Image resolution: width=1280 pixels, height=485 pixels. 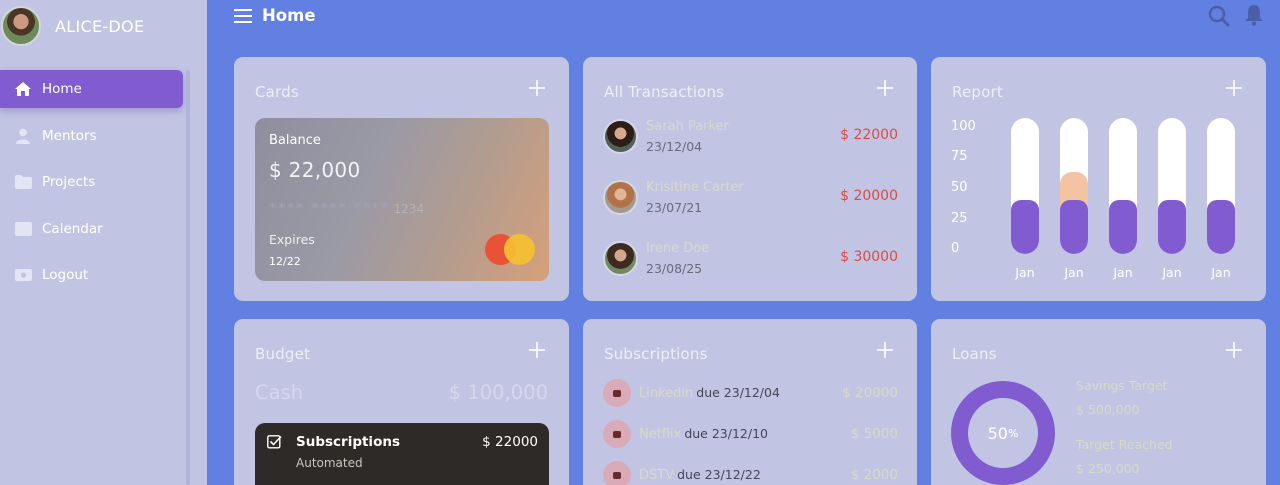 What do you see at coordinates (23, 182) in the screenshot?
I see `folder-icon` at bounding box center [23, 182].